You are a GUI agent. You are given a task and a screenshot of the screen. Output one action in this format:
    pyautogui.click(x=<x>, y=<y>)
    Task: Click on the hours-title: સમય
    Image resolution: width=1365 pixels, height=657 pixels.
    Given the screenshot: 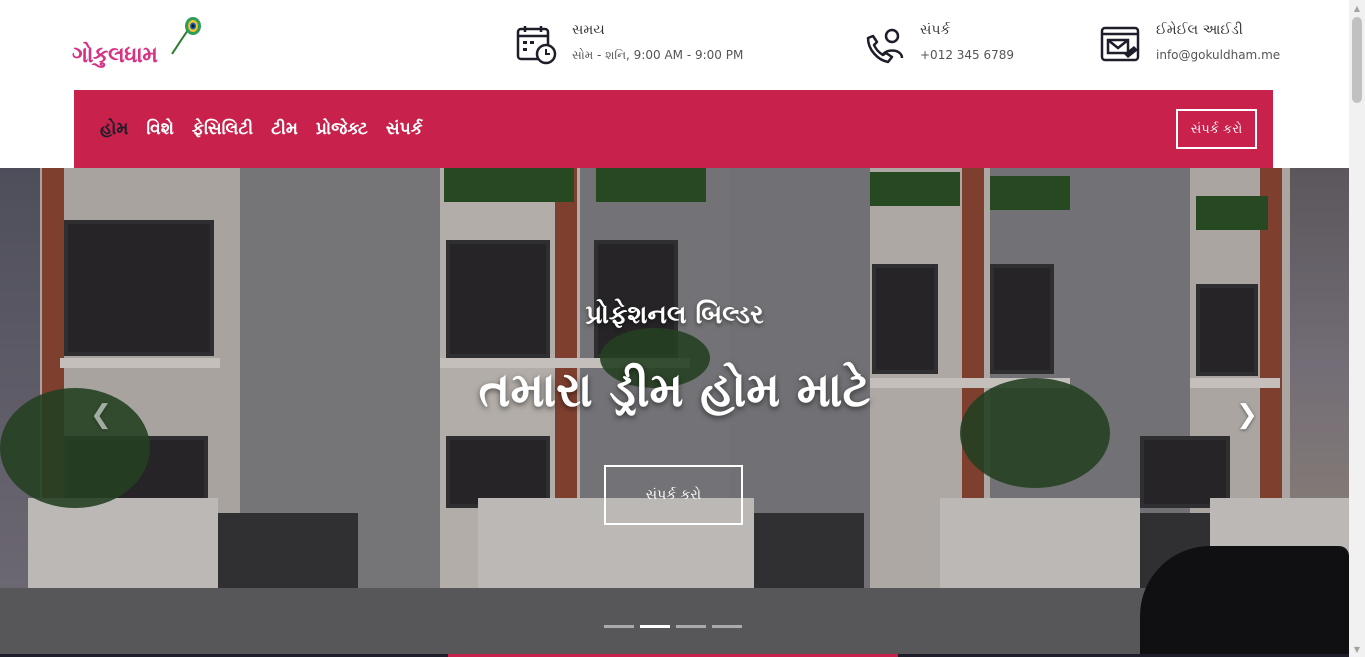 What is the action you would take?
    pyautogui.click(x=588, y=30)
    